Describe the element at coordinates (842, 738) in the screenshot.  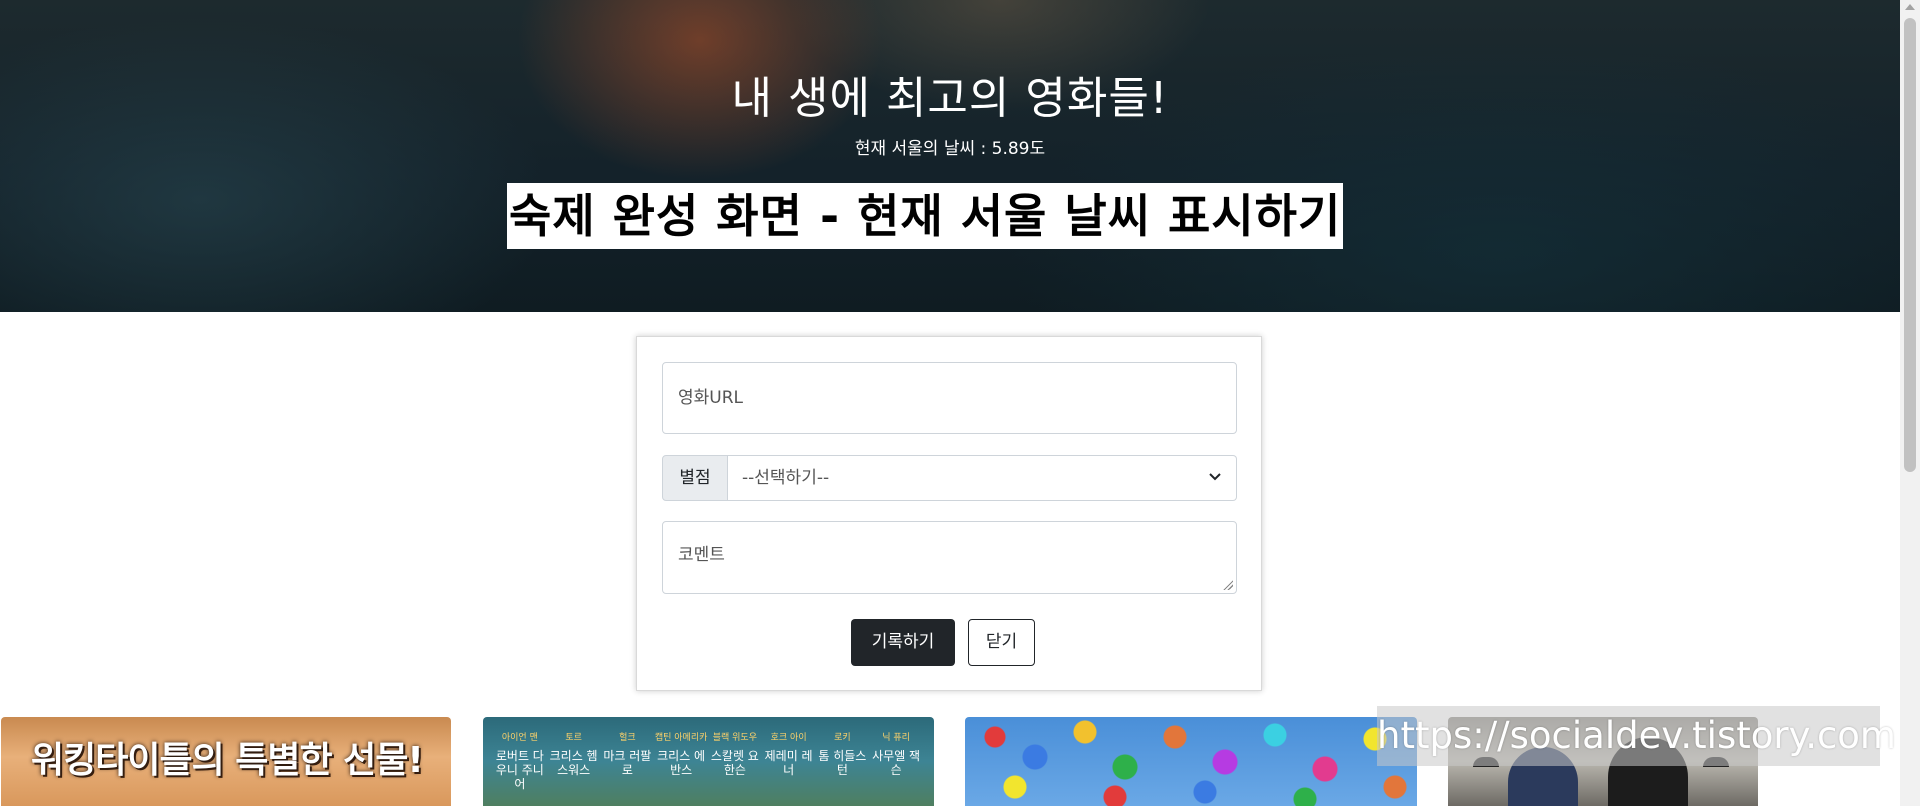
I see `cast-role: 로키` at that location.